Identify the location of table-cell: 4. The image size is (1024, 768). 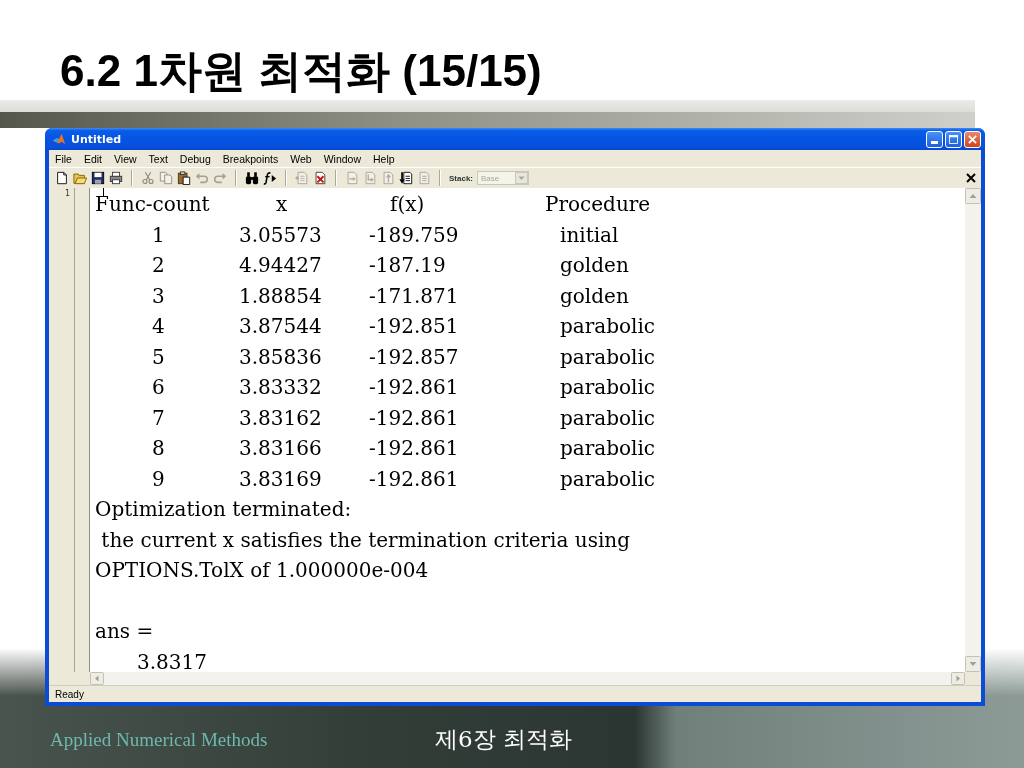
(158, 326).